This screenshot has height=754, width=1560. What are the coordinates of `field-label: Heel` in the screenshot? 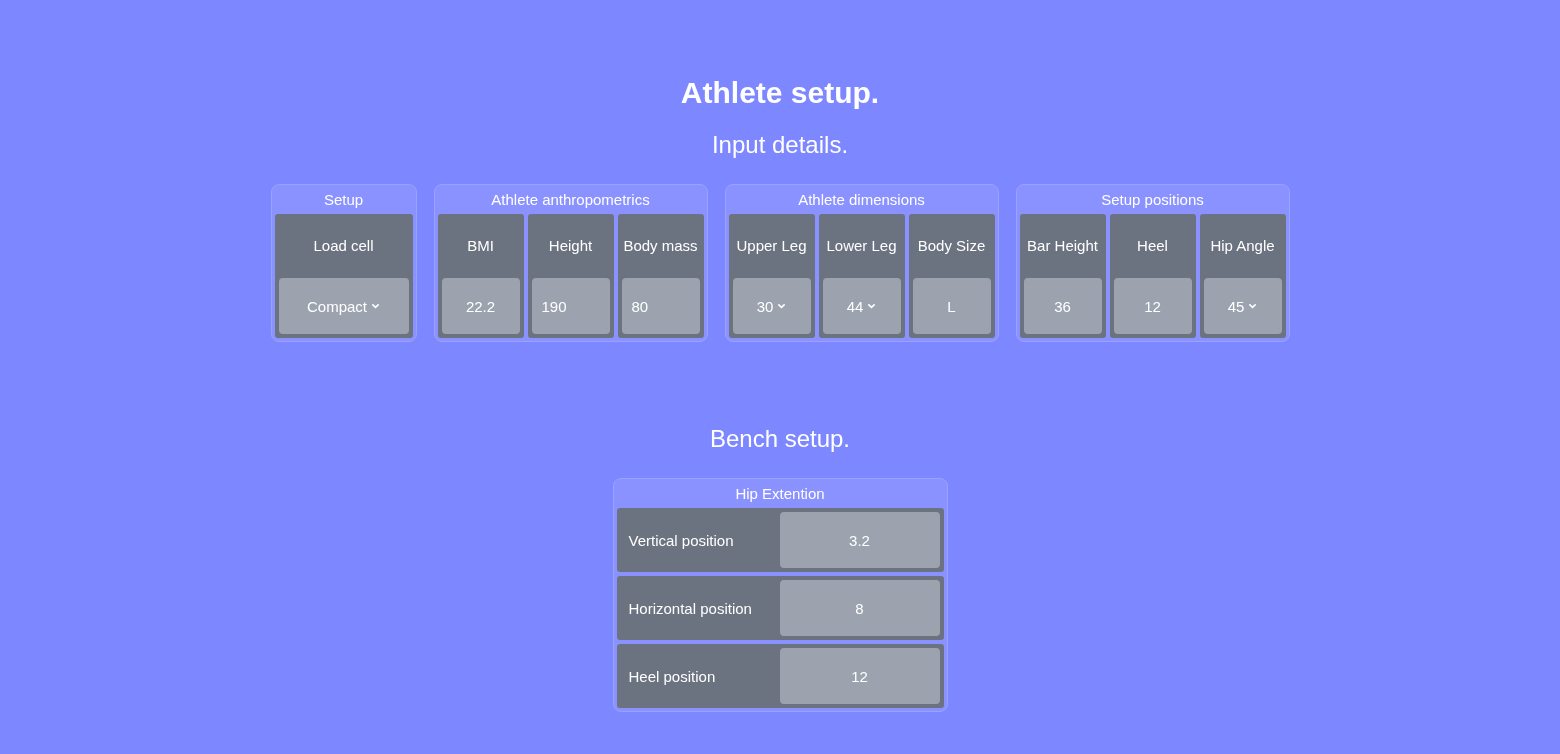 It's located at (1152, 246).